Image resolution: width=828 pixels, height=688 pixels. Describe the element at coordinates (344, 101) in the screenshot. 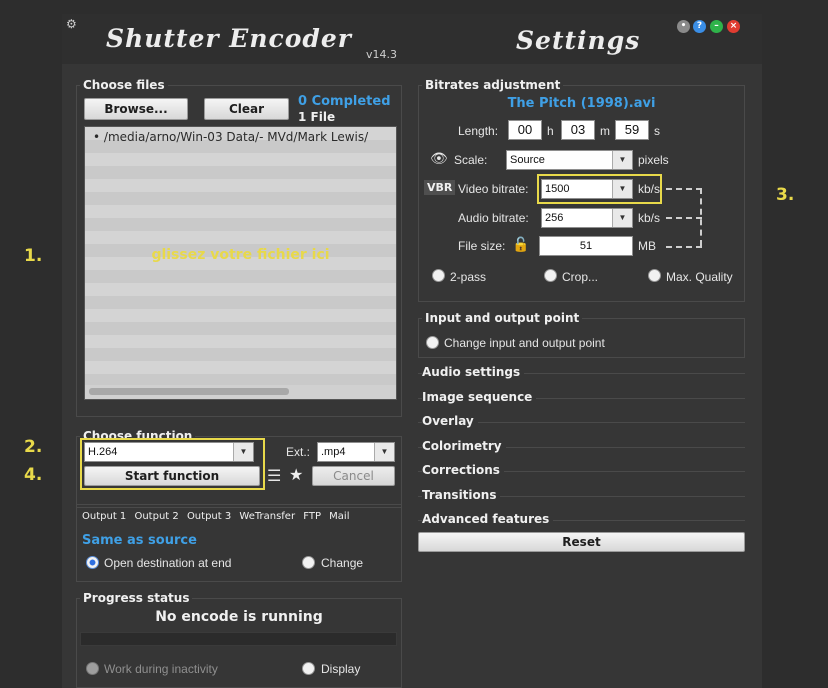

I see `completed-count: 0 Completed` at that location.